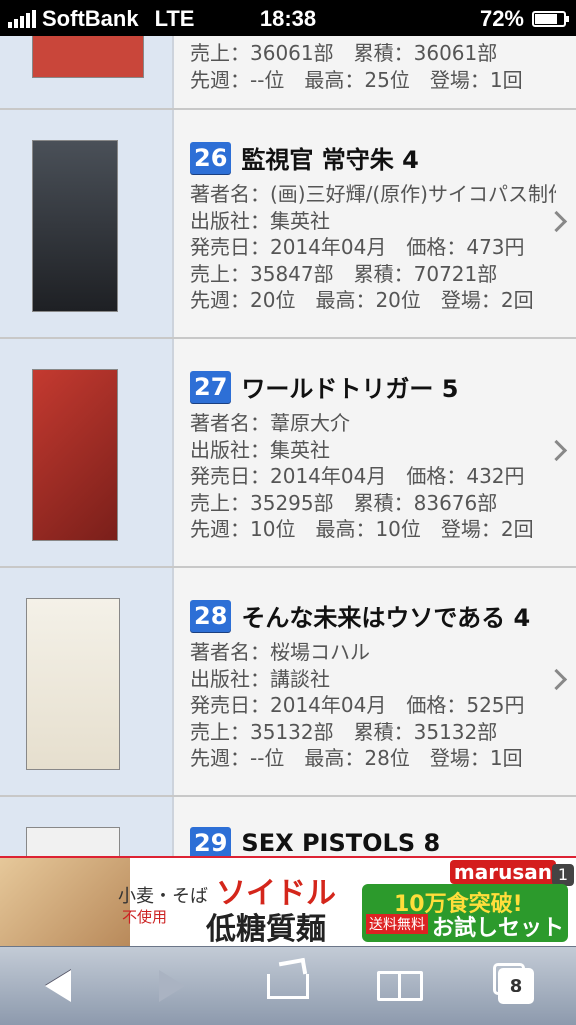 The width and height of the screenshot is (576, 1025). What do you see at coordinates (270, 423) in the screenshot?
I see `author-text: 著者名：葦原大介` at bounding box center [270, 423].